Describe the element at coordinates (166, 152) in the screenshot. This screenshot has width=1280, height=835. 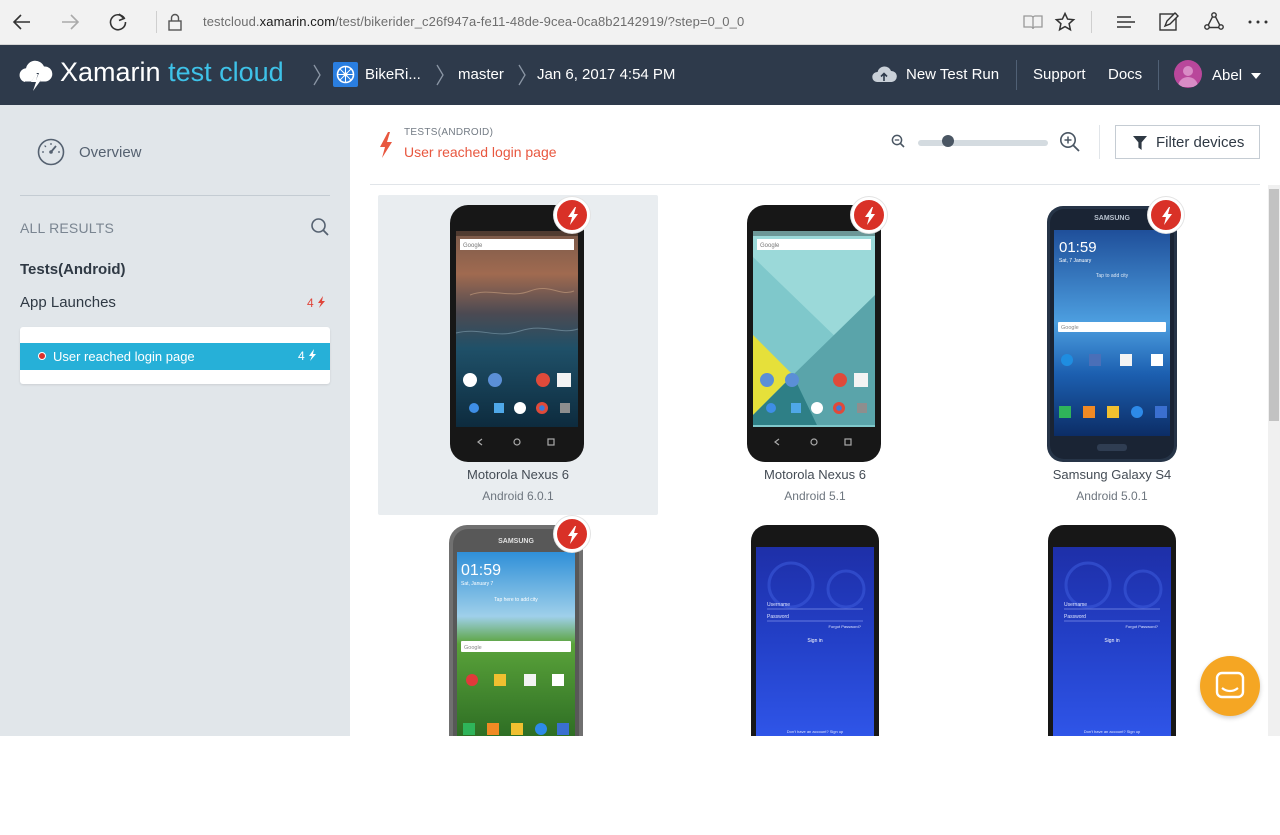
I see `sidebar-item-overview: Overview` at that location.